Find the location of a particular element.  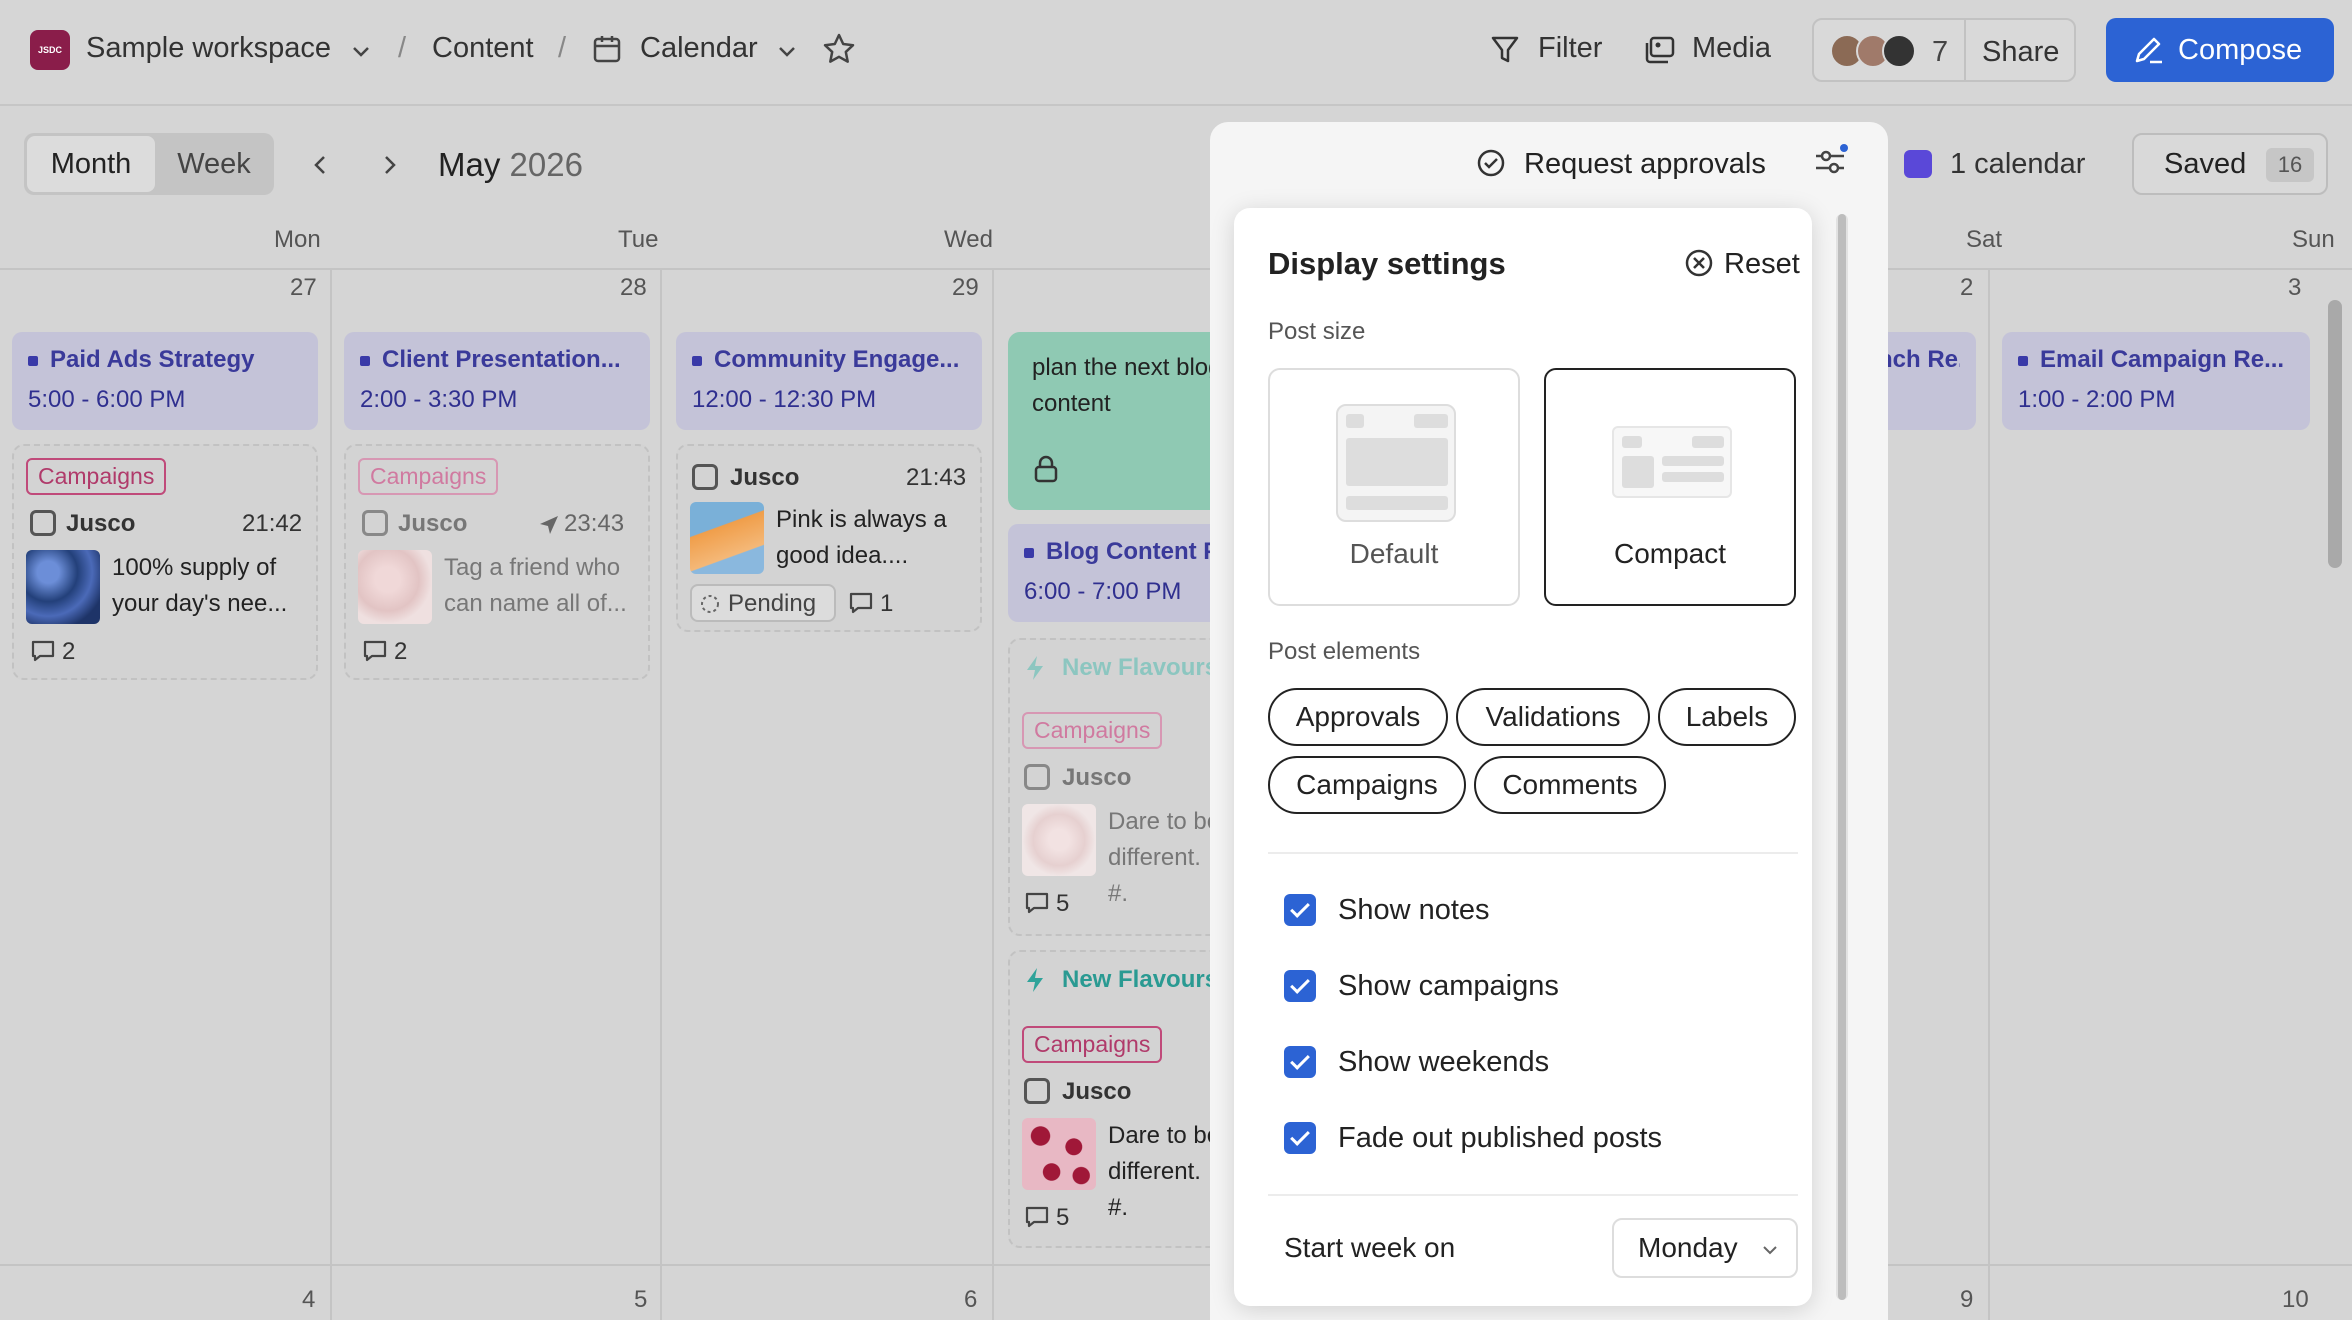

filter-icon is located at coordinates (1505, 50).